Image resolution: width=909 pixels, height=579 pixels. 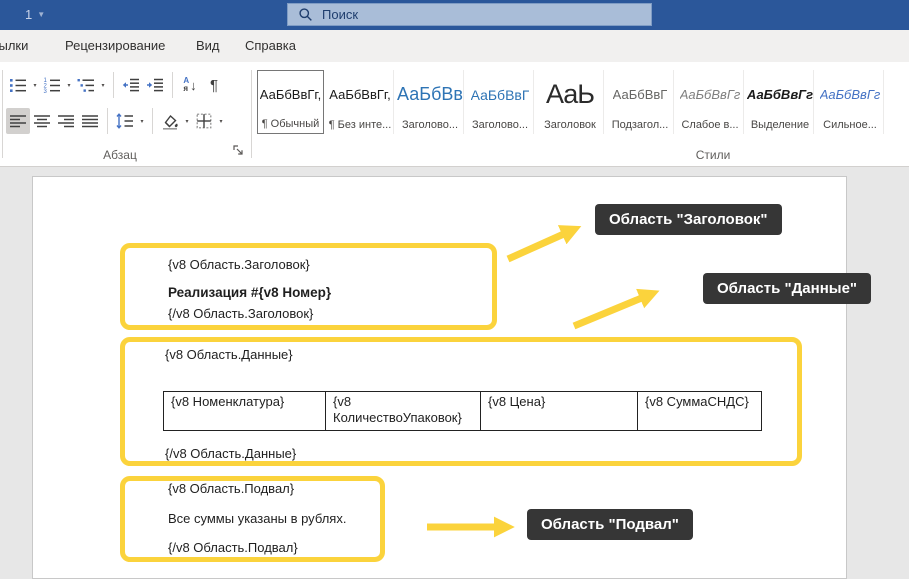 What do you see at coordinates (42, 121) in the screenshot?
I see `align-center-button` at bounding box center [42, 121].